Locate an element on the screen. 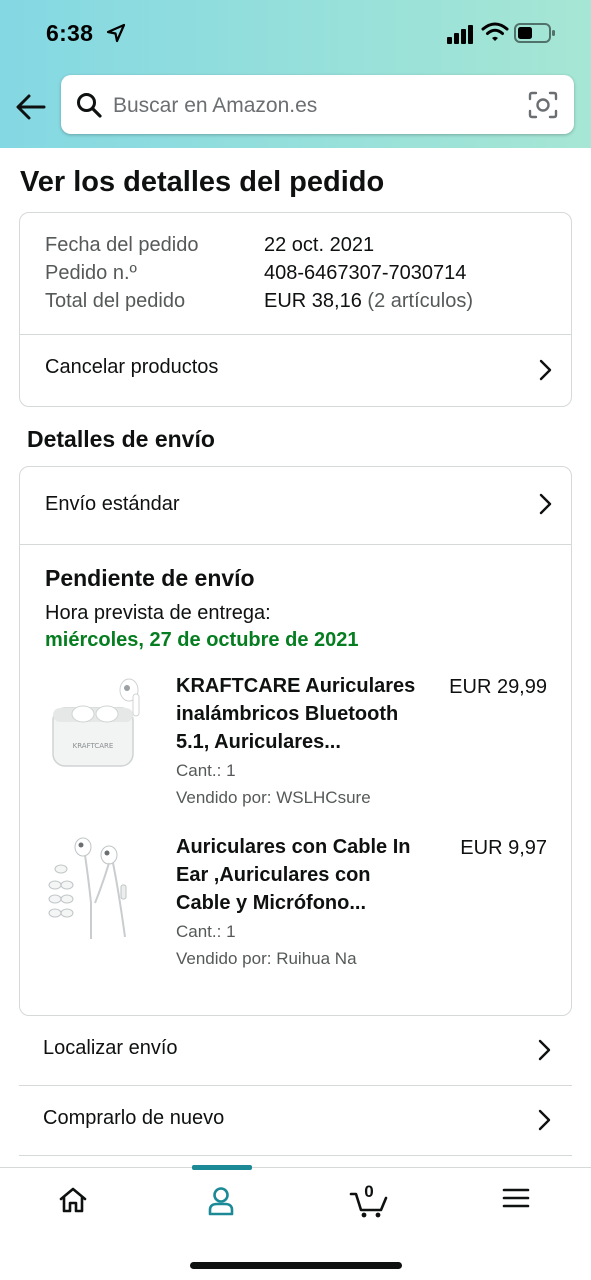  location-arrow-icon is located at coordinates (116, 33).